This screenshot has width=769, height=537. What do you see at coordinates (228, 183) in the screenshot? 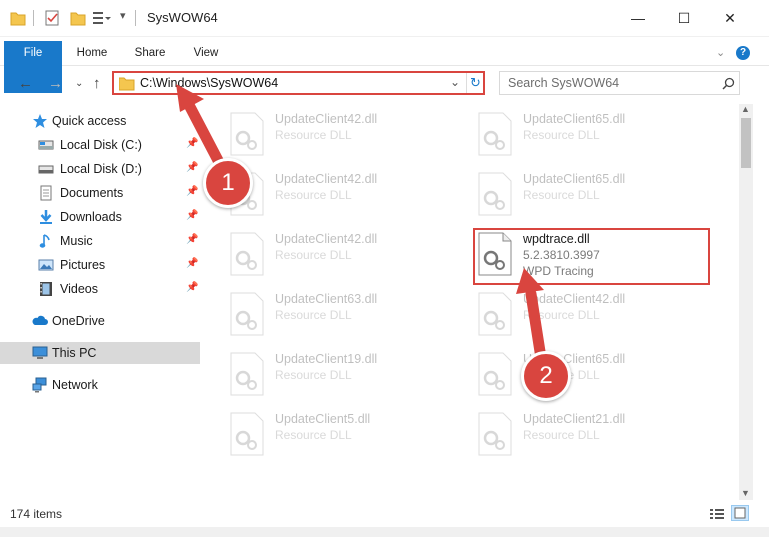
I see `step-1-badge: 1` at bounding box center [228, 183].